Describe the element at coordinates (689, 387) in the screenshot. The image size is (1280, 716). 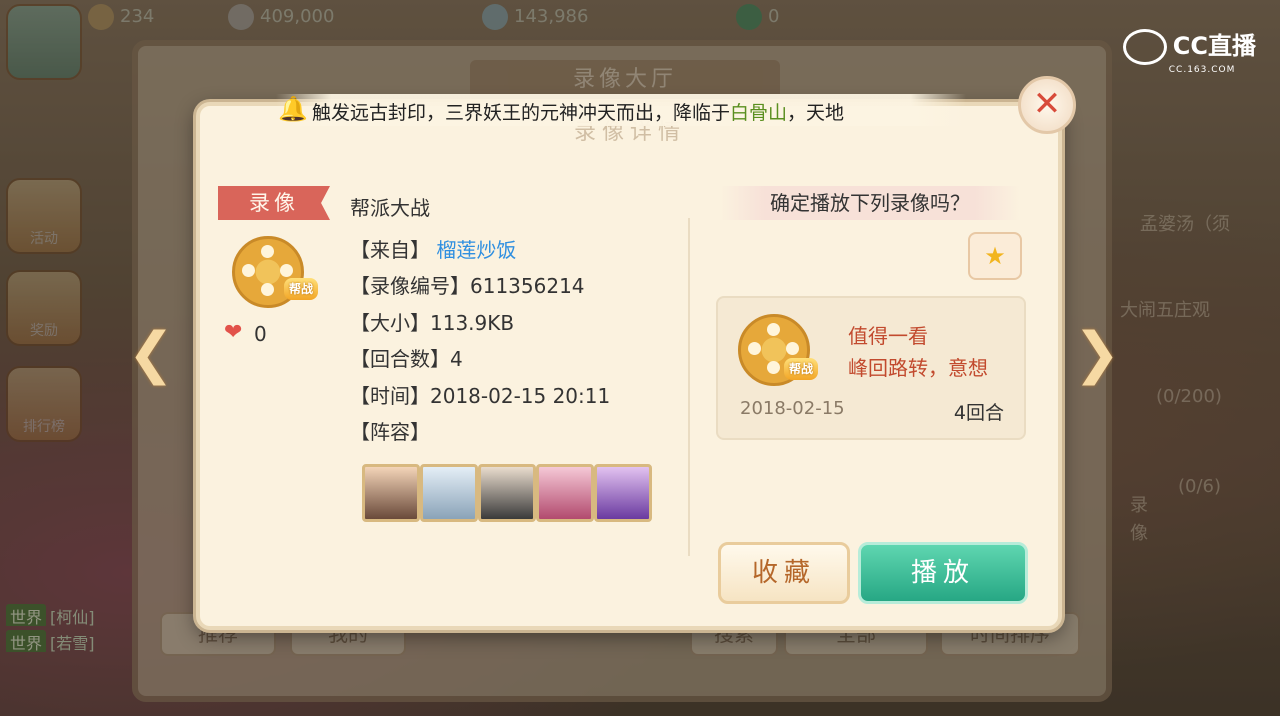
I see `section-divider` at that location.